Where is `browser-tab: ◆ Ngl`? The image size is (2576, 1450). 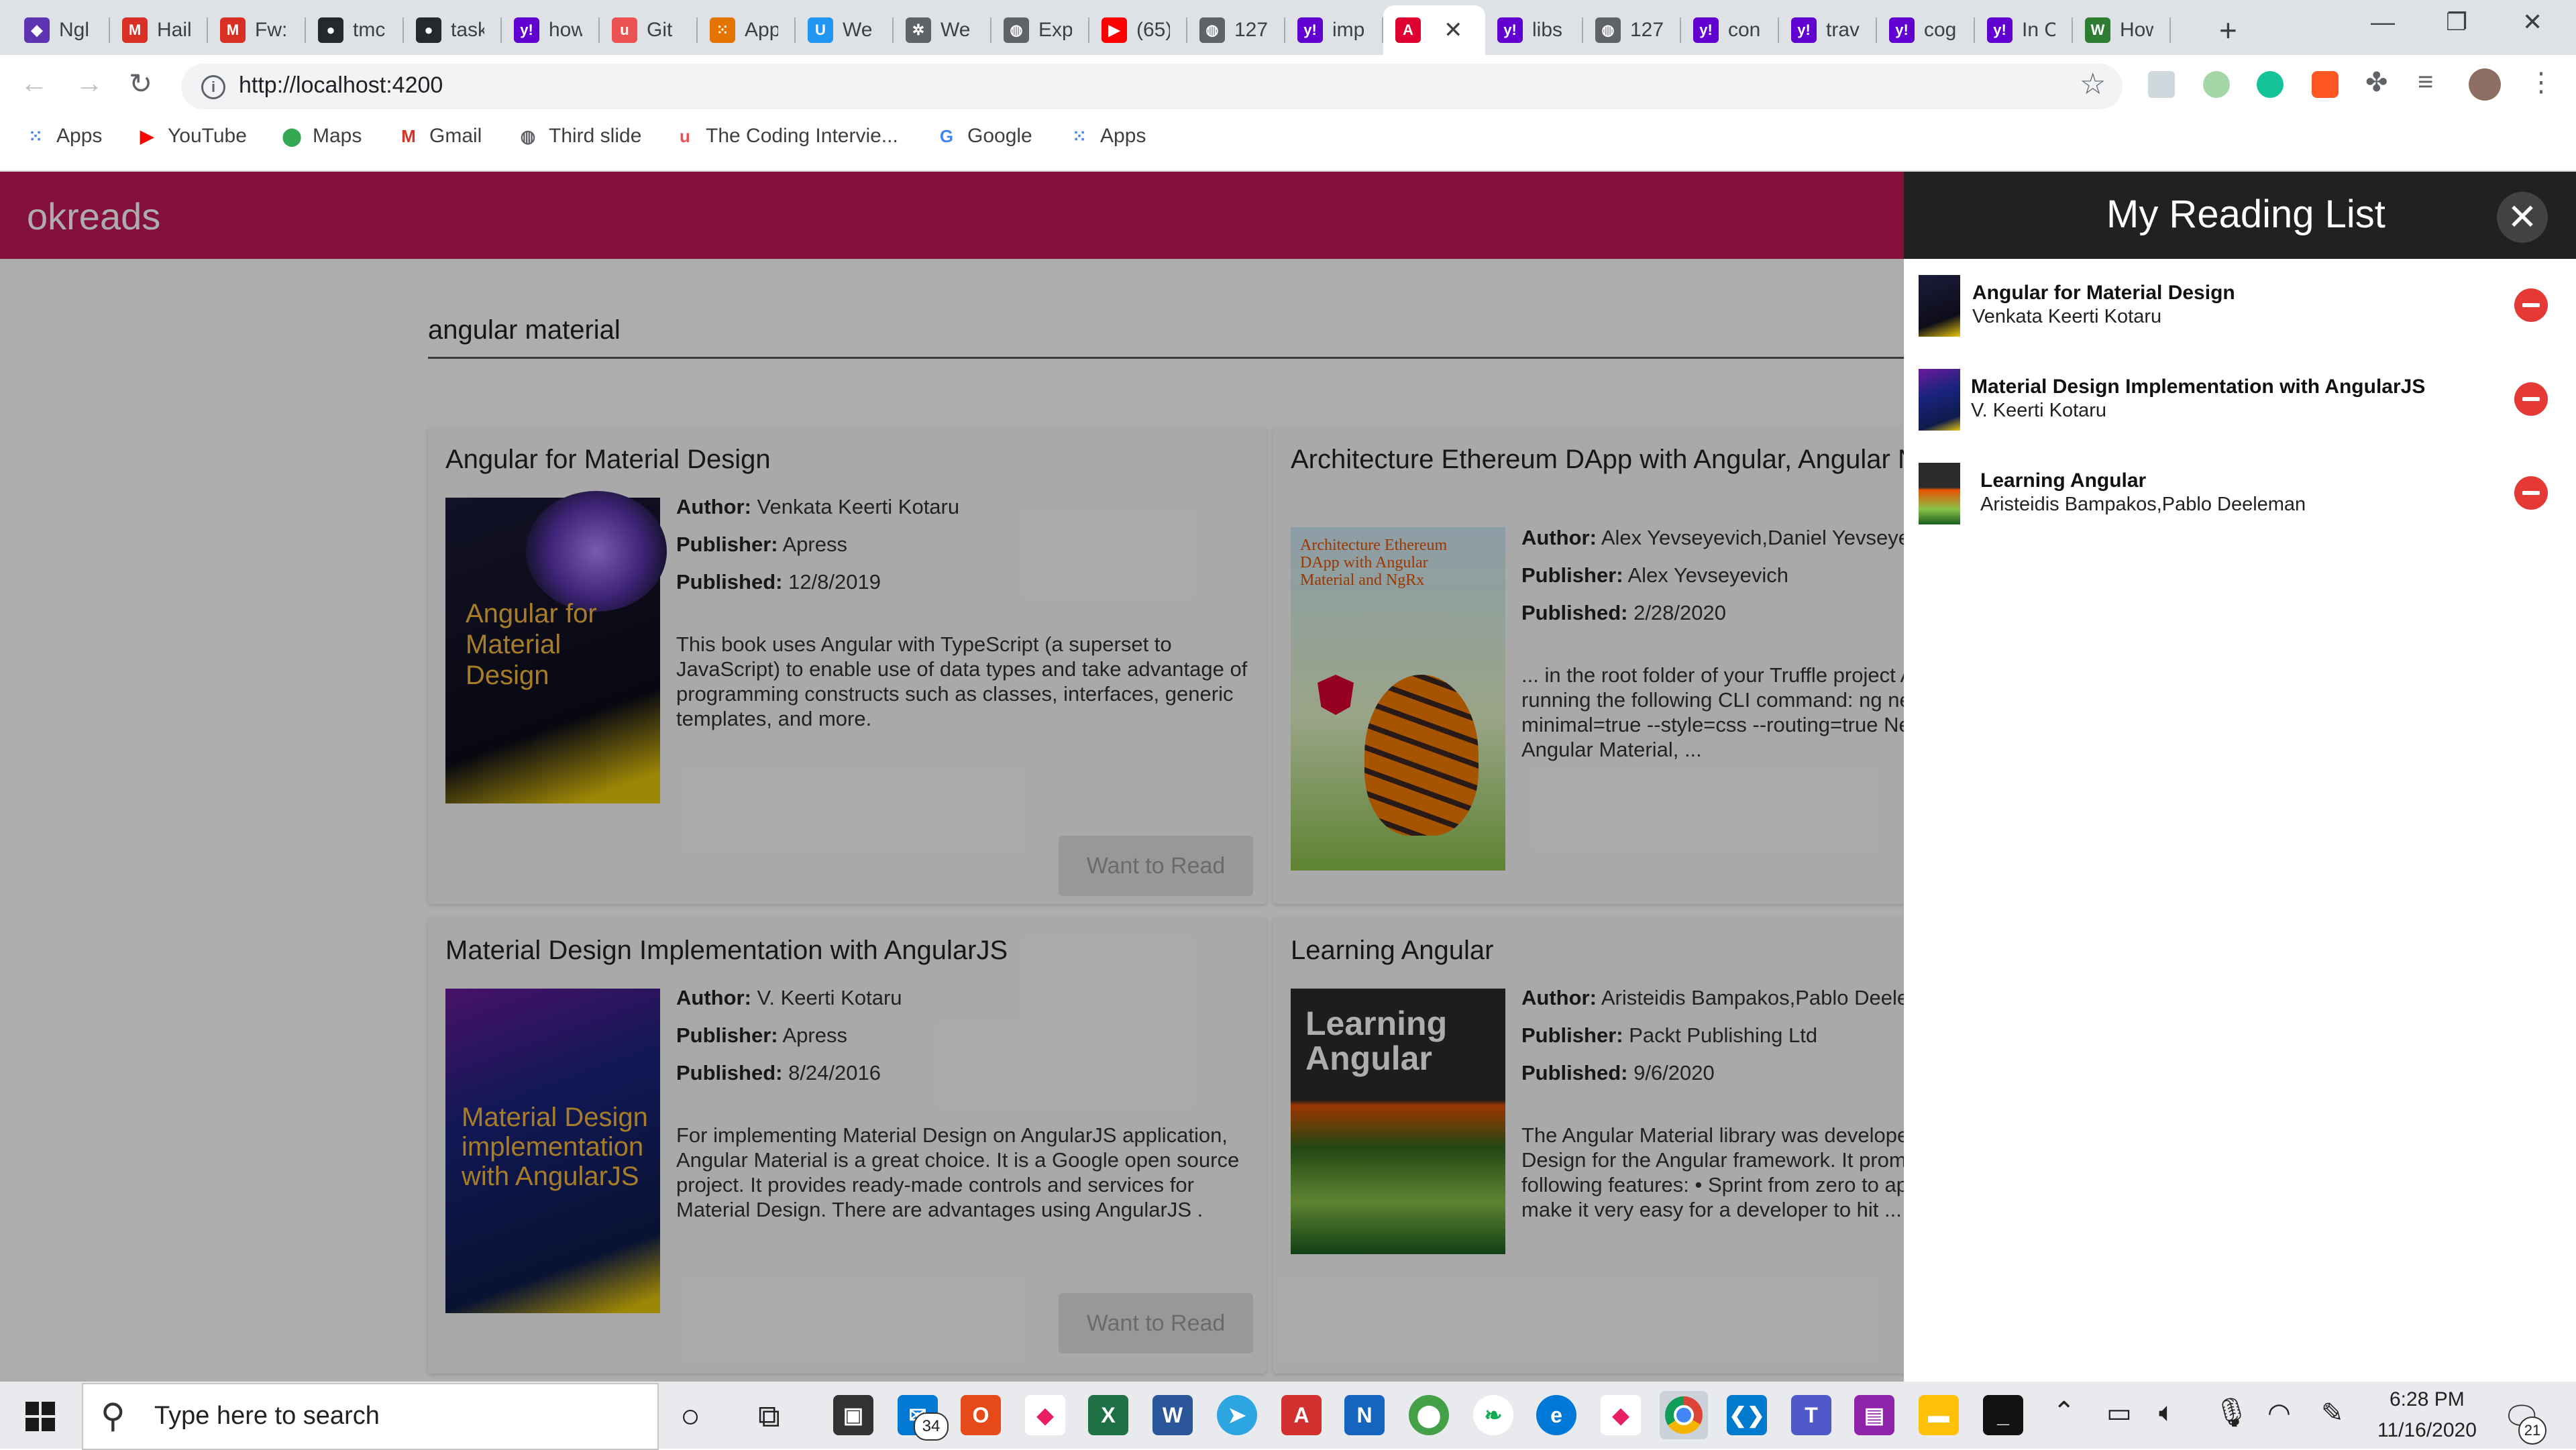 browser-tab: ◆ Ngl is located at coordinates (61, 30).